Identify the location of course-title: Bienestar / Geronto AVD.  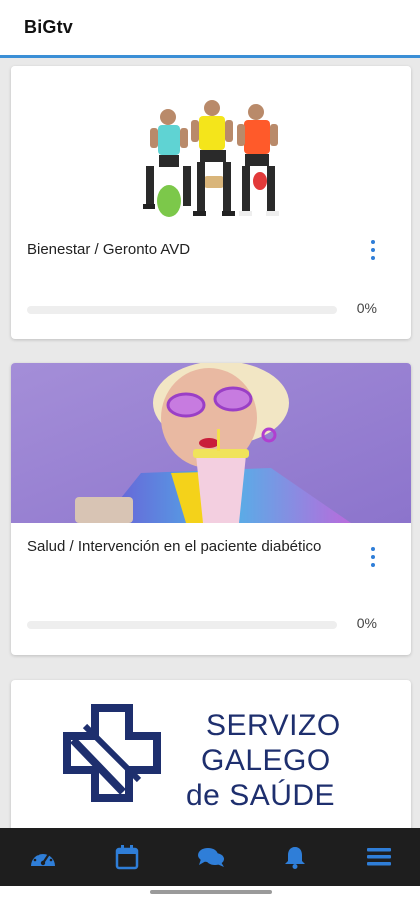
(177, 250).